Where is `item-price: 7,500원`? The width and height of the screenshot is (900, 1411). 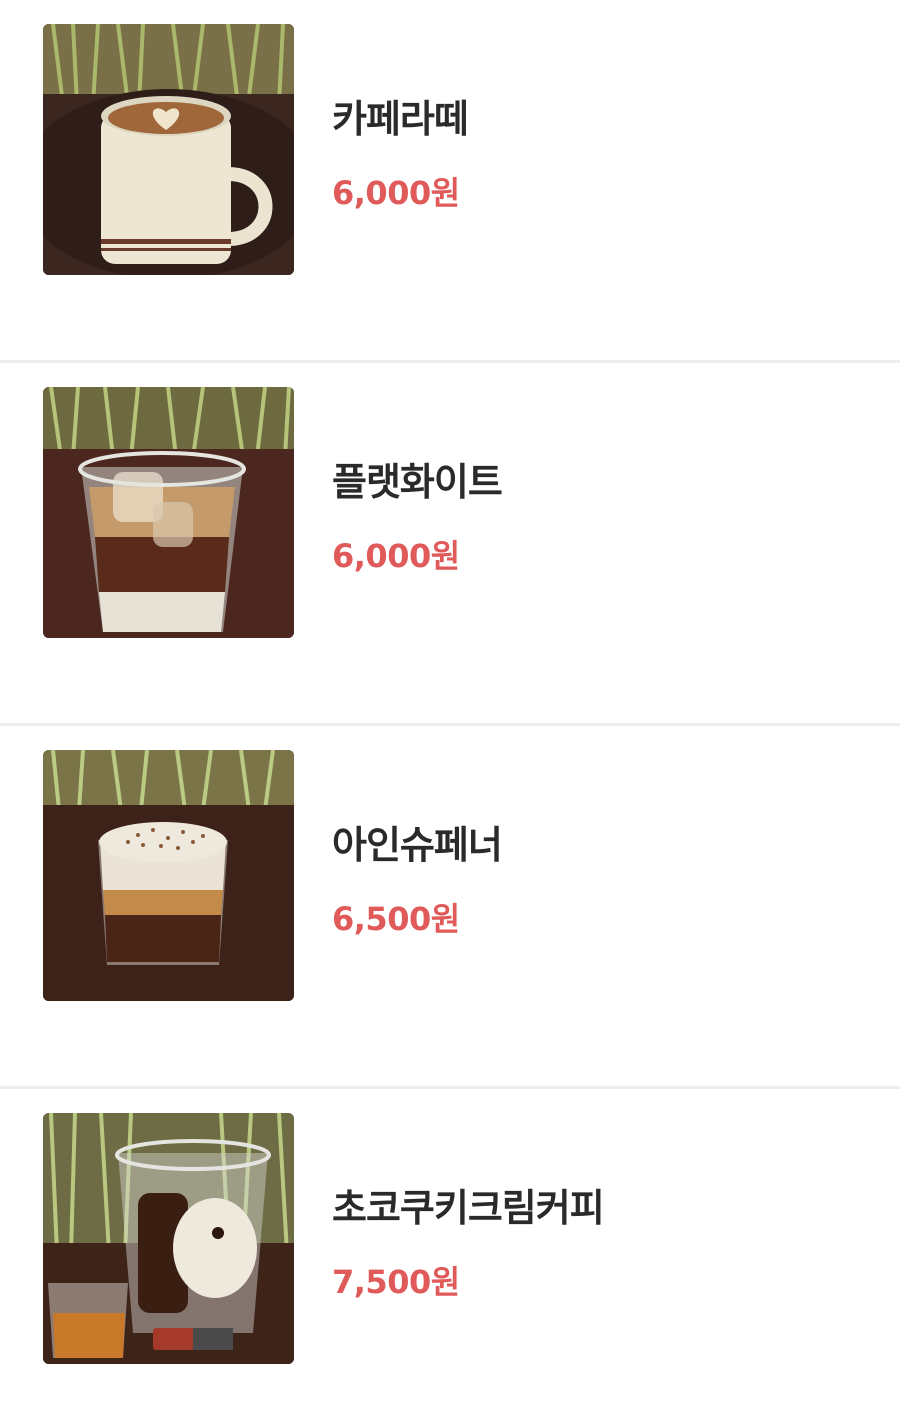
item-price: 7,500원 is located at coordinates (396, 1282).